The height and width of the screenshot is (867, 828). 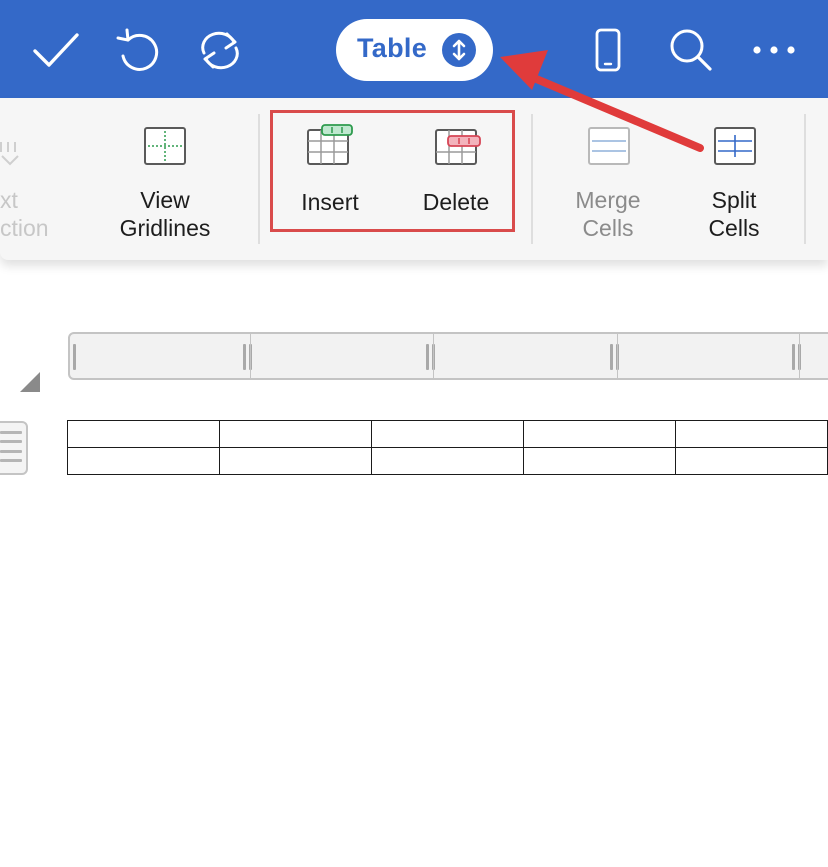 What do you see at coordinates (608, 50) in the screenshot?
I see `phone-view-icon` at bounding box center [608, 50].